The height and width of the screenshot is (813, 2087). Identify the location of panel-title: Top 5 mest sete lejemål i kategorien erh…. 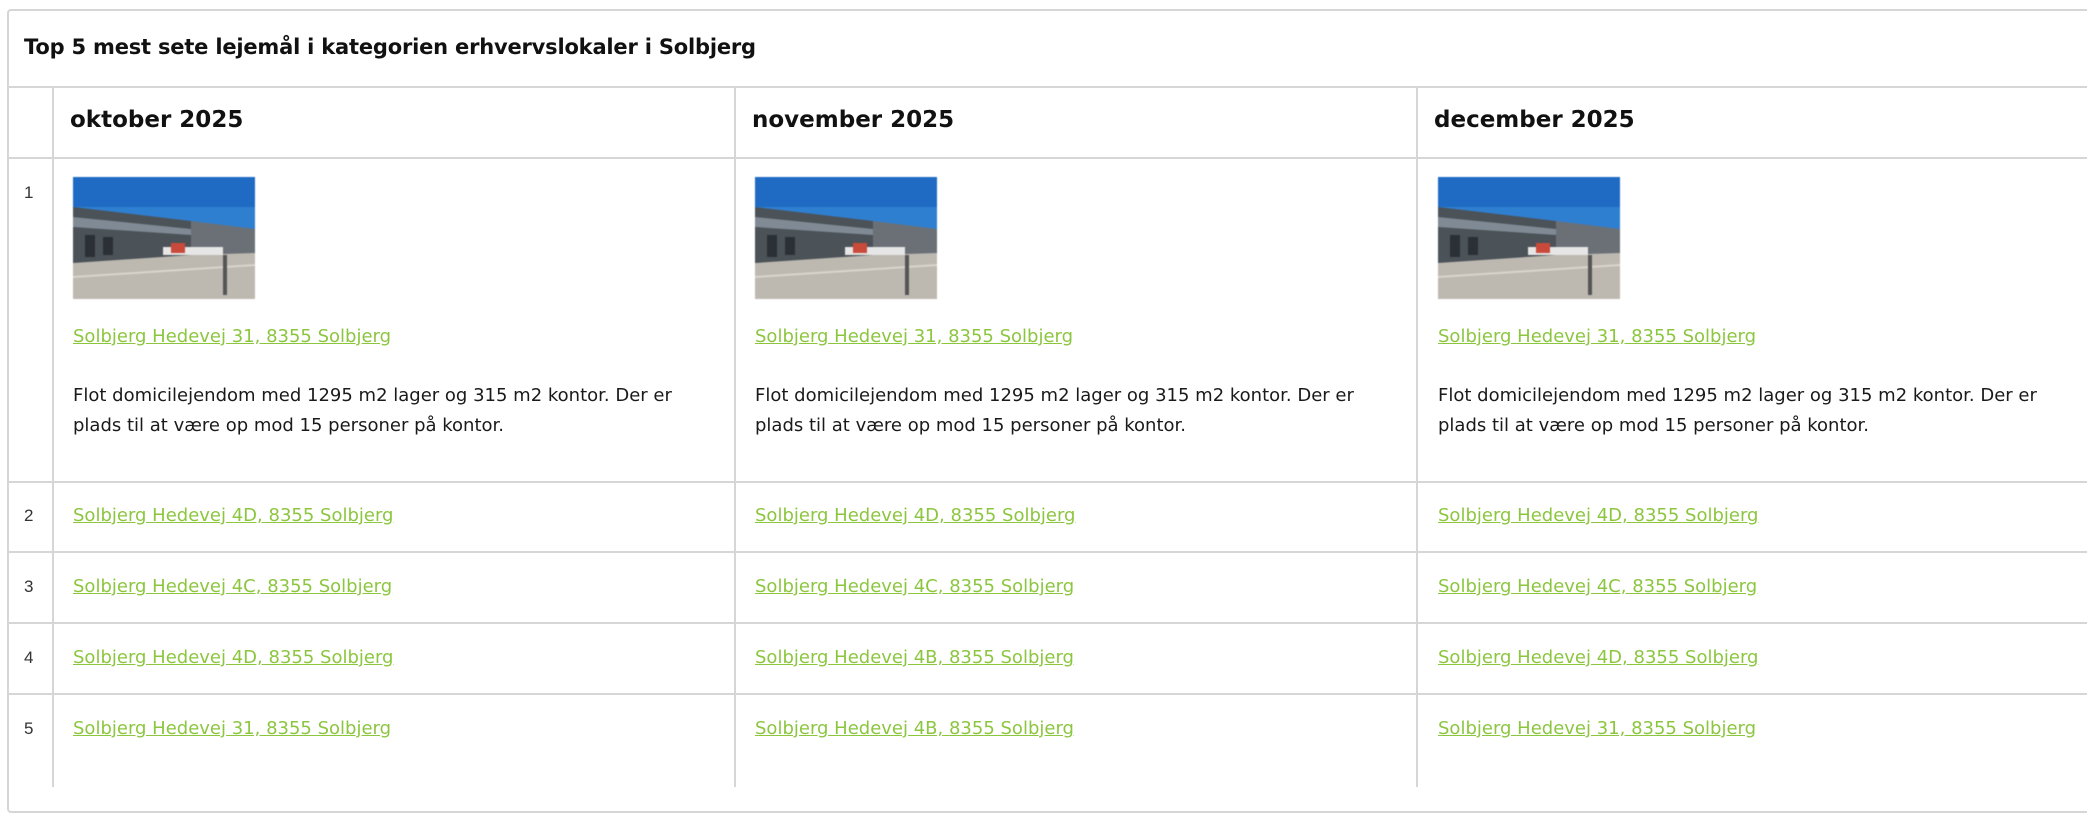
(390, 47).